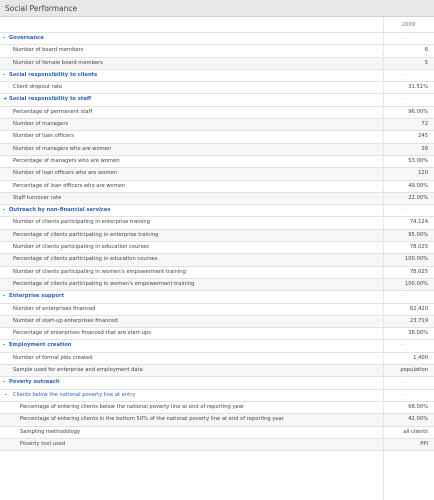 This screenshot has height=500, width=434. What do you see at coordinates (43, 136) in the screenshot?
I see `indicator-label: Number of loan officers` at bounding box center [43, 136].